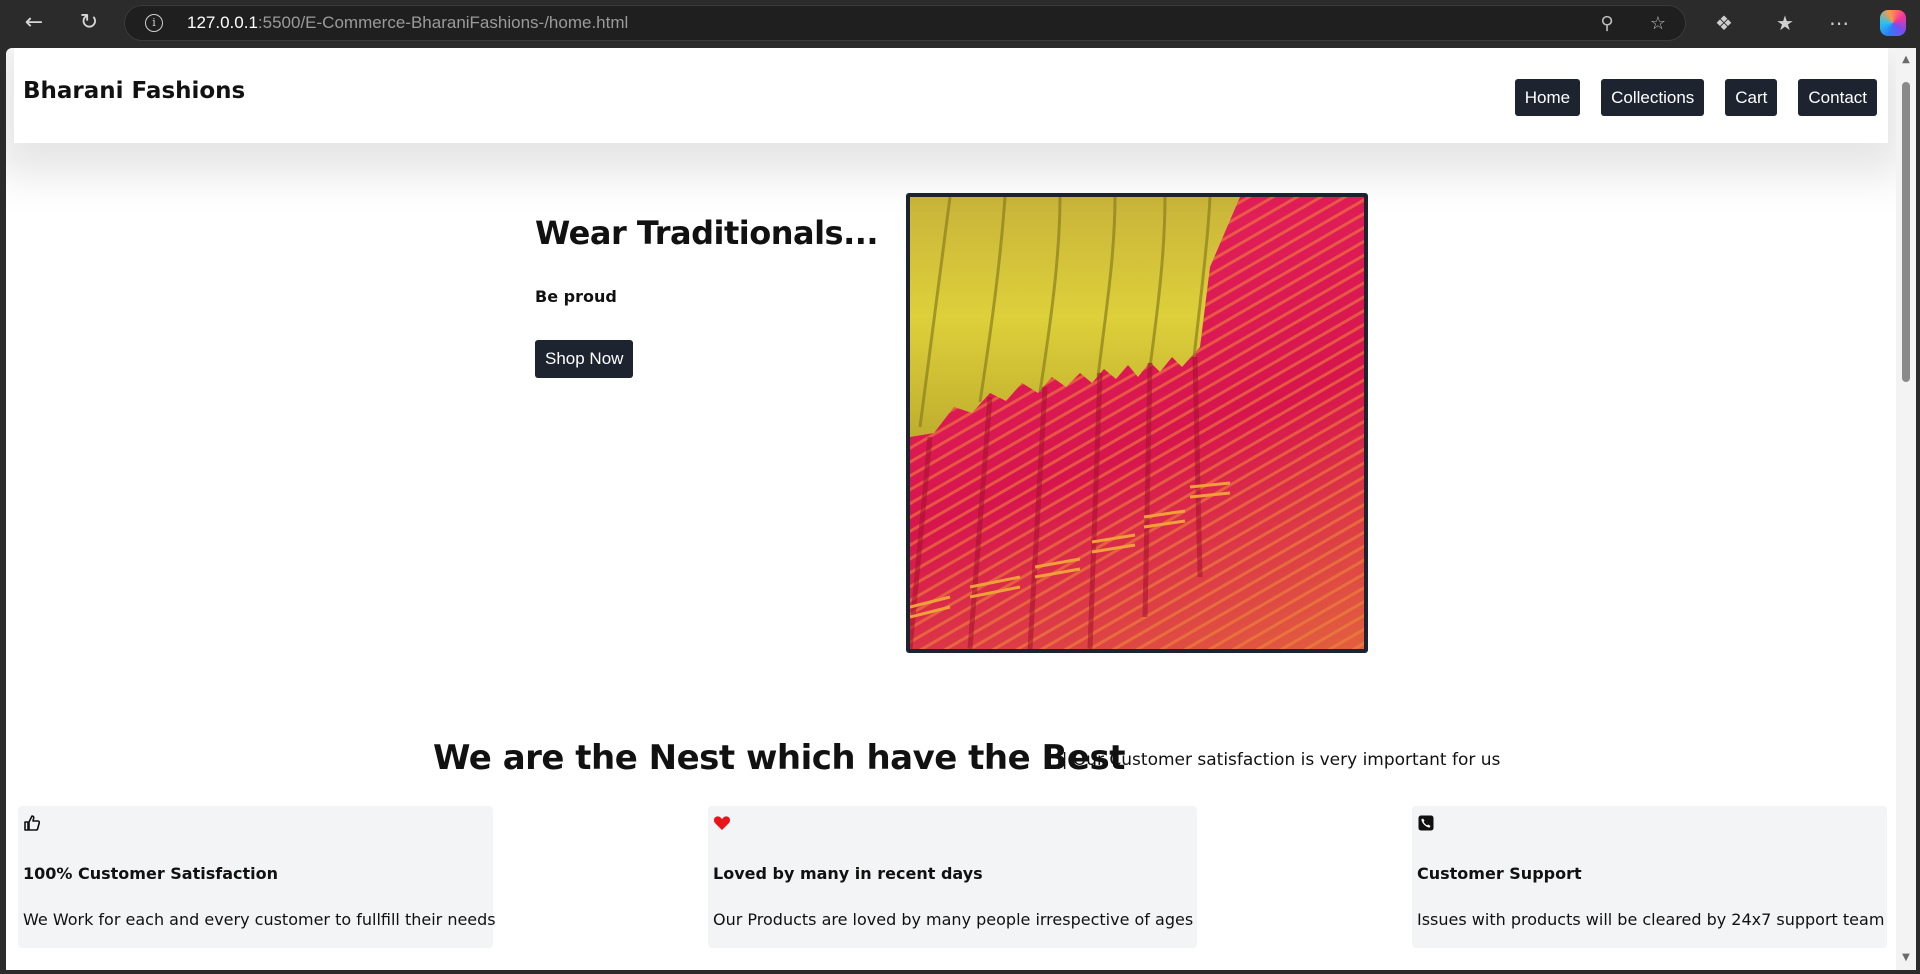 The height and width of the screenshot is (974, 1920). What do you see at coordinates (1906, 958) in the screenshot?
I see `scroll-down-arrow-icon: ▼` at bounding box center [1906, 958].